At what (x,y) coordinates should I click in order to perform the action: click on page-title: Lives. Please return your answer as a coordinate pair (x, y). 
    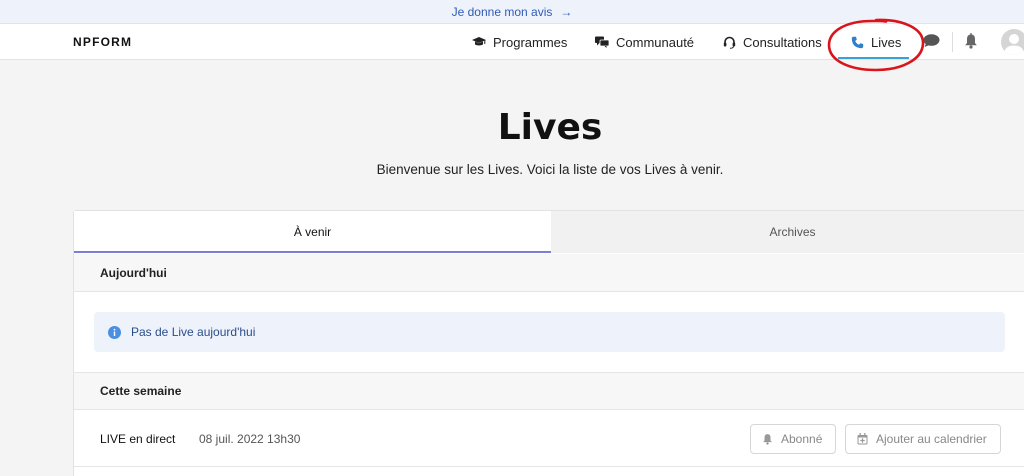
    Looking at the image, I should click on (550, 127).